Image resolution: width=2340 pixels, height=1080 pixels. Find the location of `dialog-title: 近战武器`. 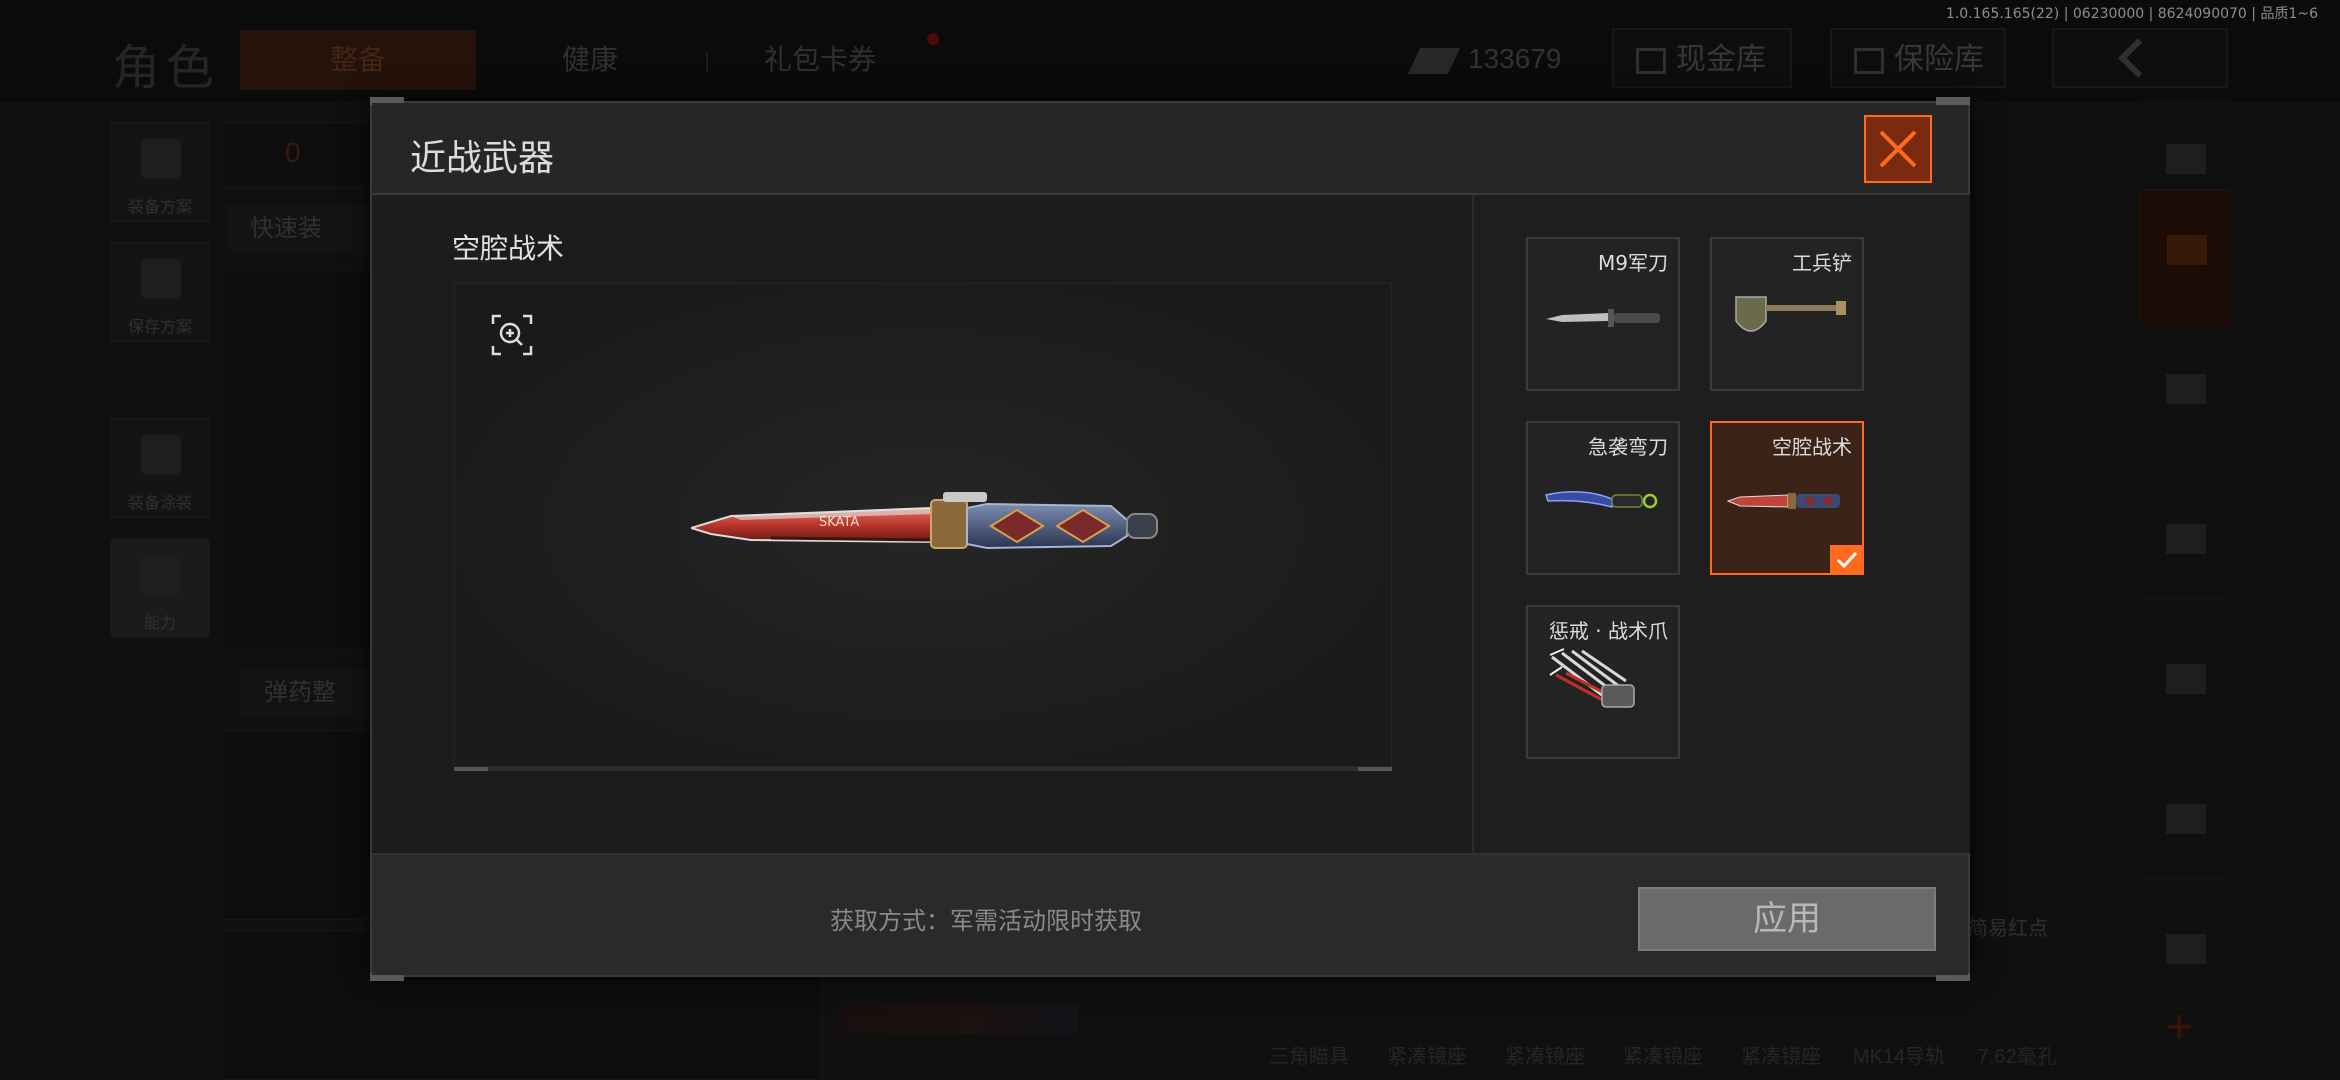

dialog-title: 近战武器 is located at coordinates (482, 158).